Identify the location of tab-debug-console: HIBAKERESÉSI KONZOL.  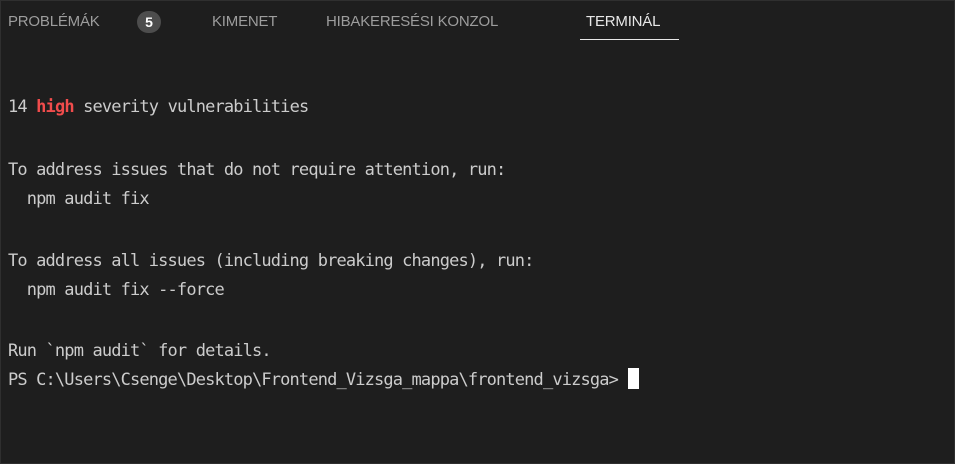
(412, 22).